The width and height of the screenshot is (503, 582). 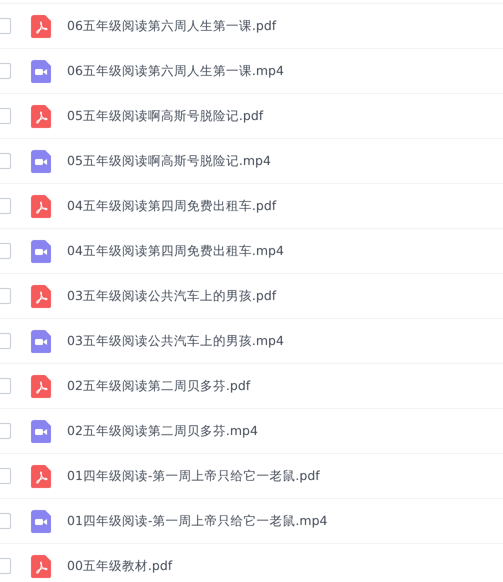 What do you see at coordinates (165, 116) in the screenshot?
I see `file-name: 05五年级阅读啊高斯号脱险记.pdf` at bounding box center [165, 116].